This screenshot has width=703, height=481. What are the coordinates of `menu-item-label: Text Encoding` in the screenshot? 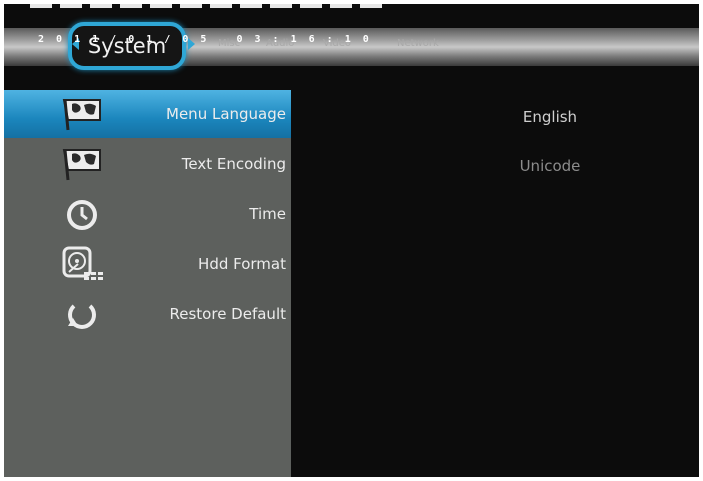 It's located at (233, 164).